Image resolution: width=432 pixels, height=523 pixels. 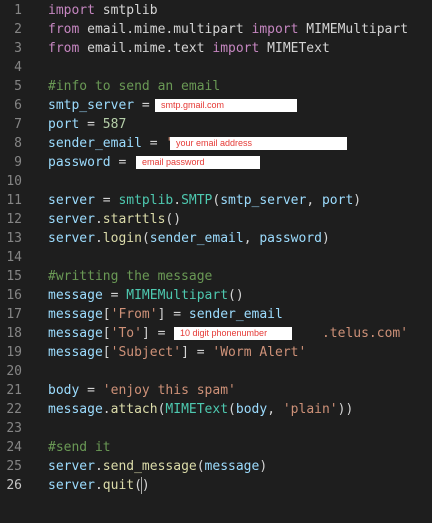 I want to click on line-number: 4, so click(x=18, y=67).